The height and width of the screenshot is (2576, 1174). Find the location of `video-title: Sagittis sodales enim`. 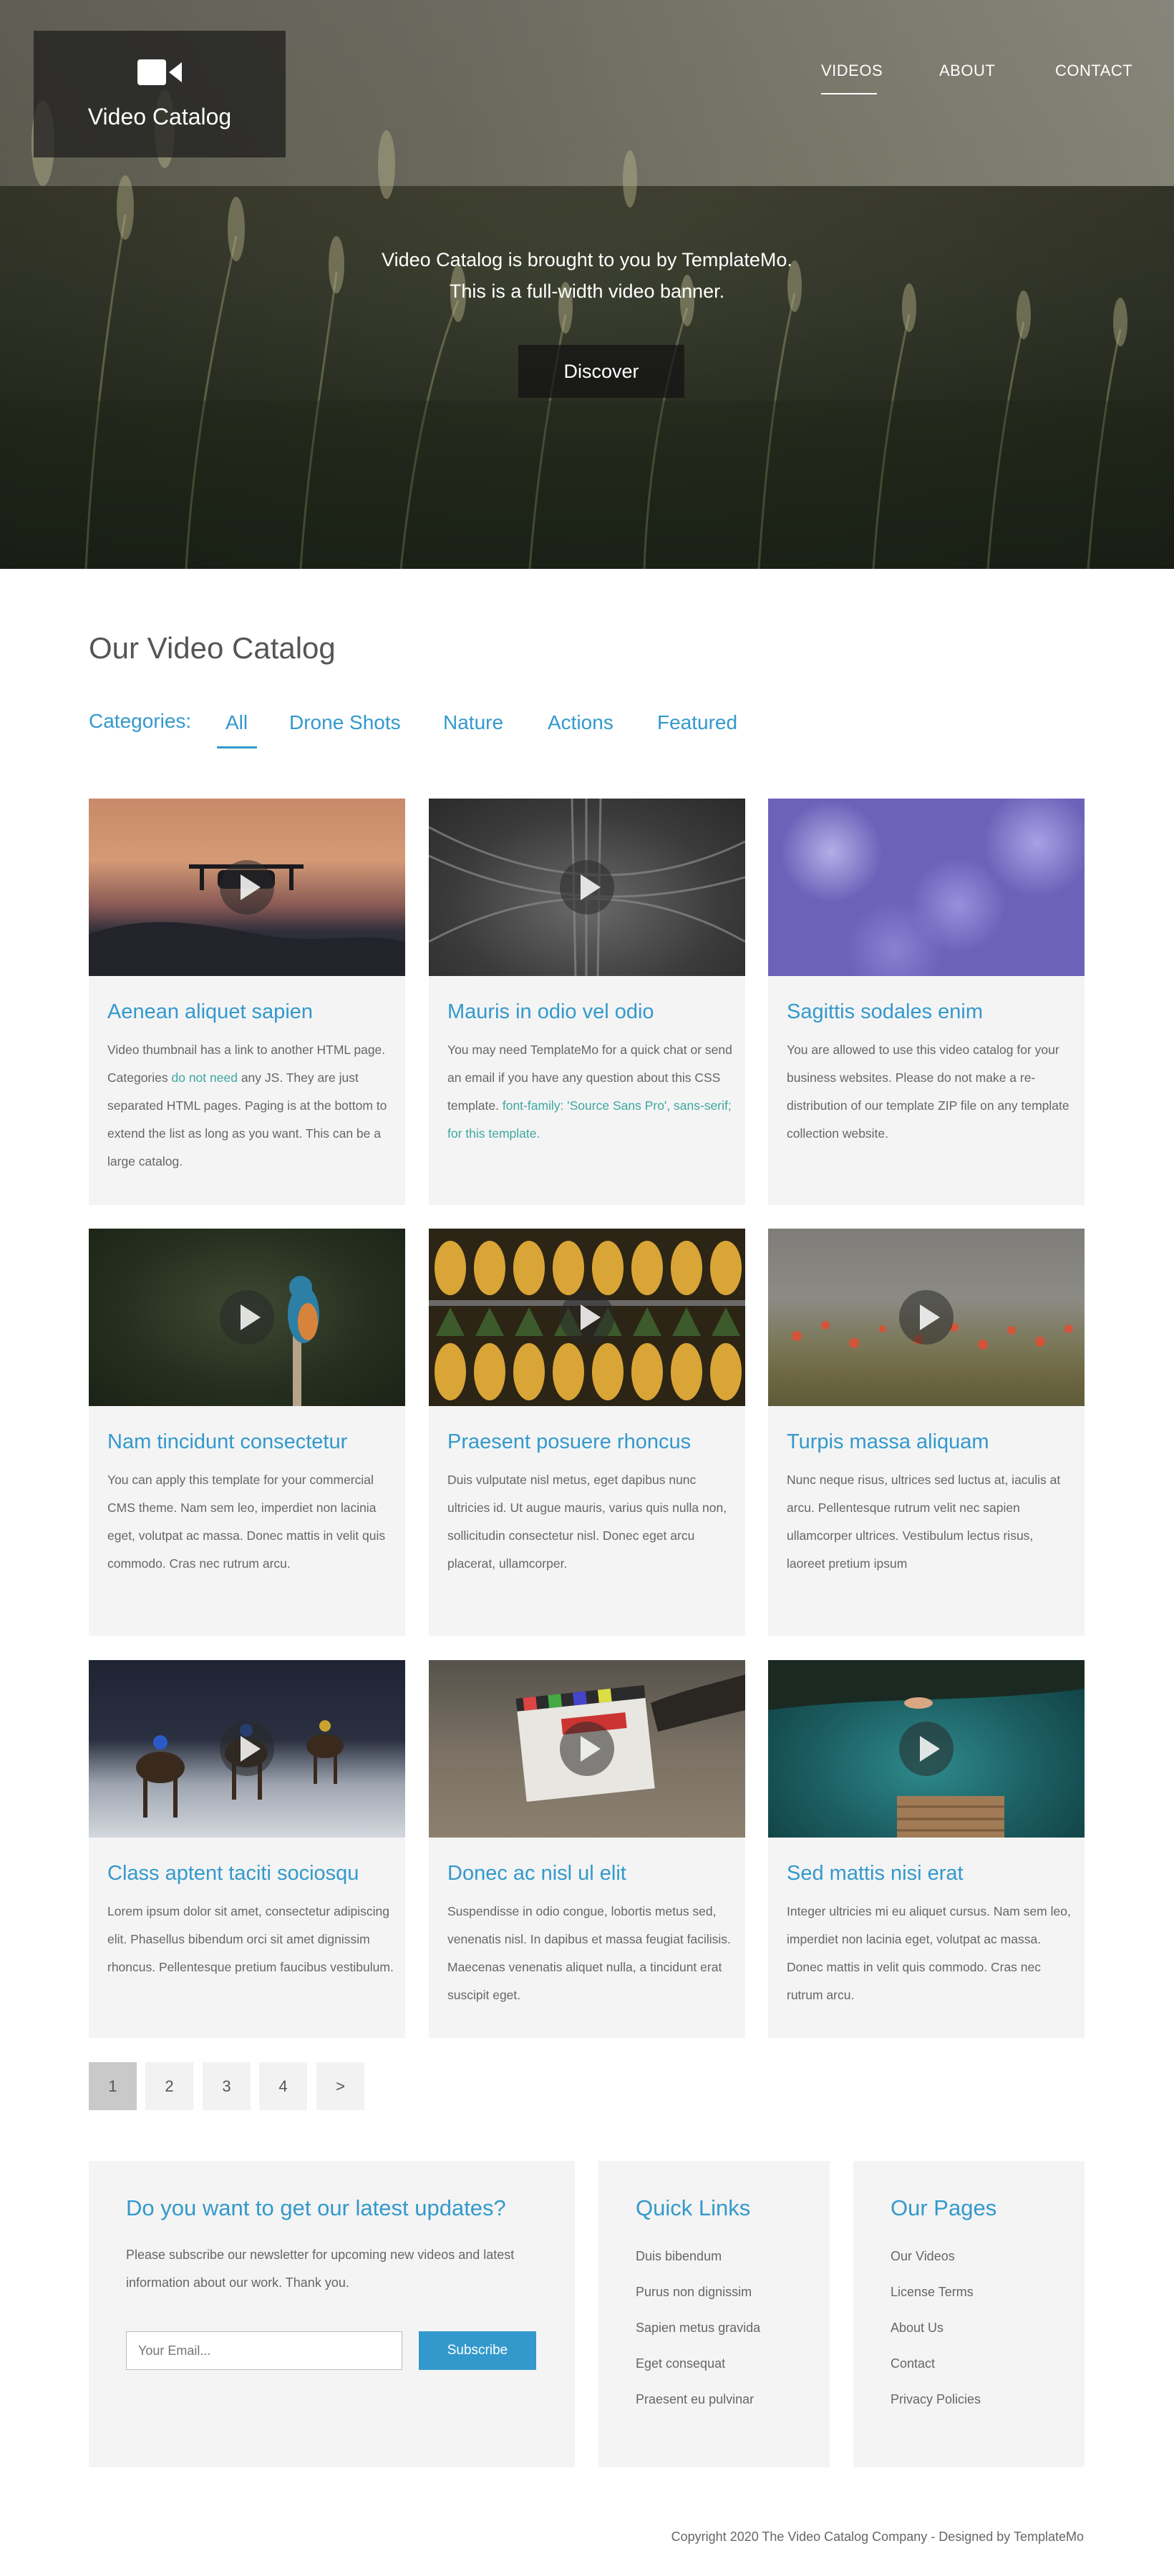

video-title: Sagittis sodales enim is located at coordinates (885, 1012).